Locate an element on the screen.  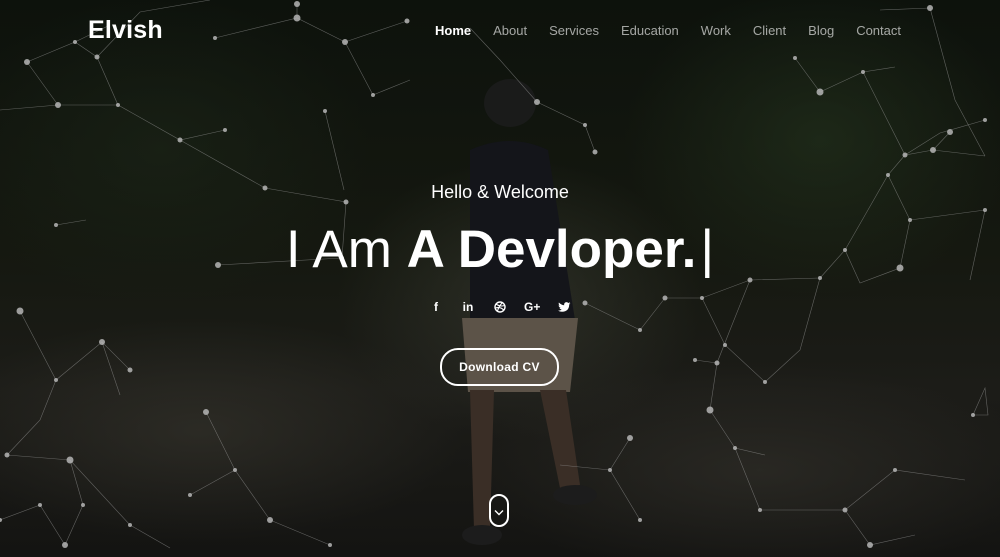
typing-cursor: | is located at coordinates (707, 249).